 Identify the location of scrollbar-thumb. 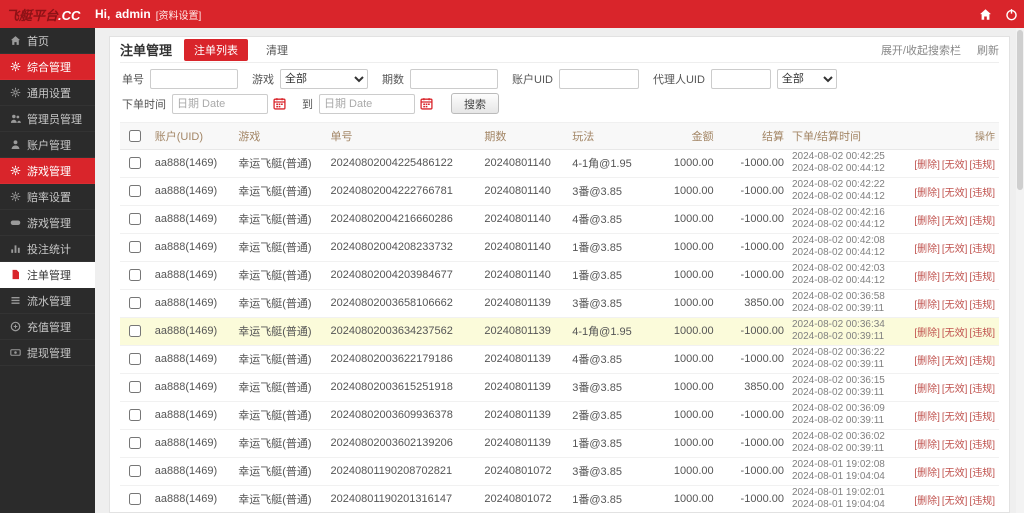
(1020, 110).